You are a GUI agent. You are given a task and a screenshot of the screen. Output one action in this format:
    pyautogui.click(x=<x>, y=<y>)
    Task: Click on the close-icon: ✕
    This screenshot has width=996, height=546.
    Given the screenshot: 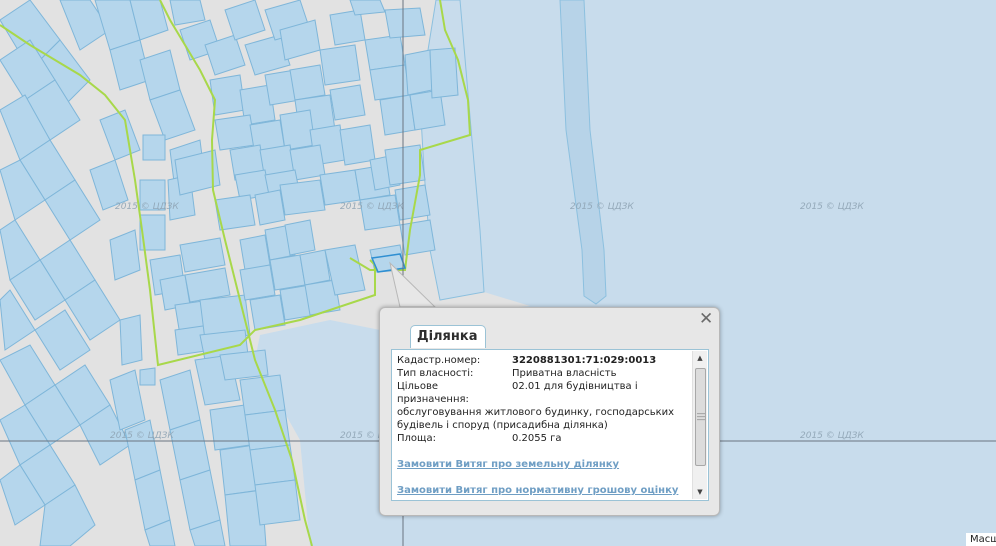 What is the action you would take?
    pyautogui.click(x=706, y=319)
    